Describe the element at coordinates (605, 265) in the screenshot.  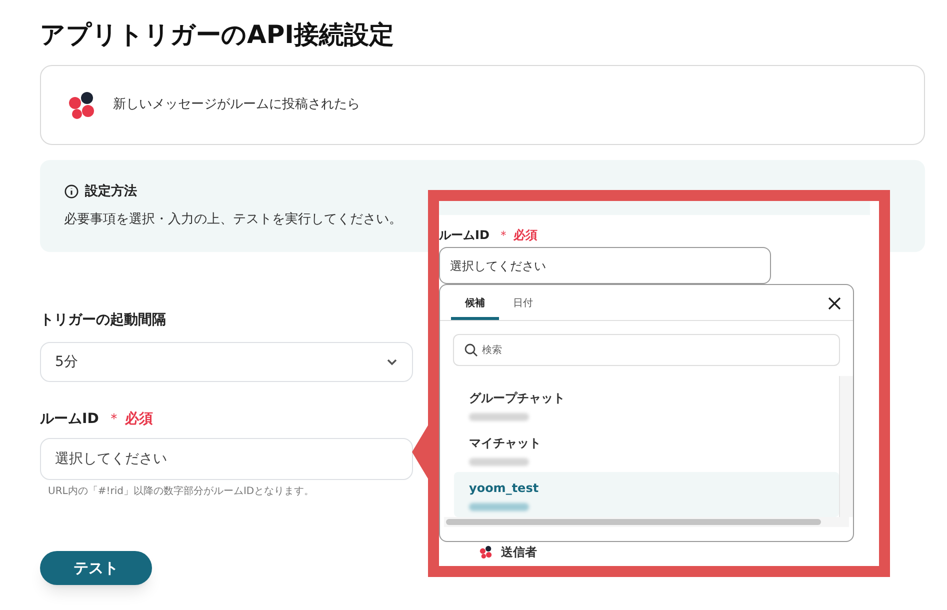
I see `room-id-field: 選択してください` at that location.